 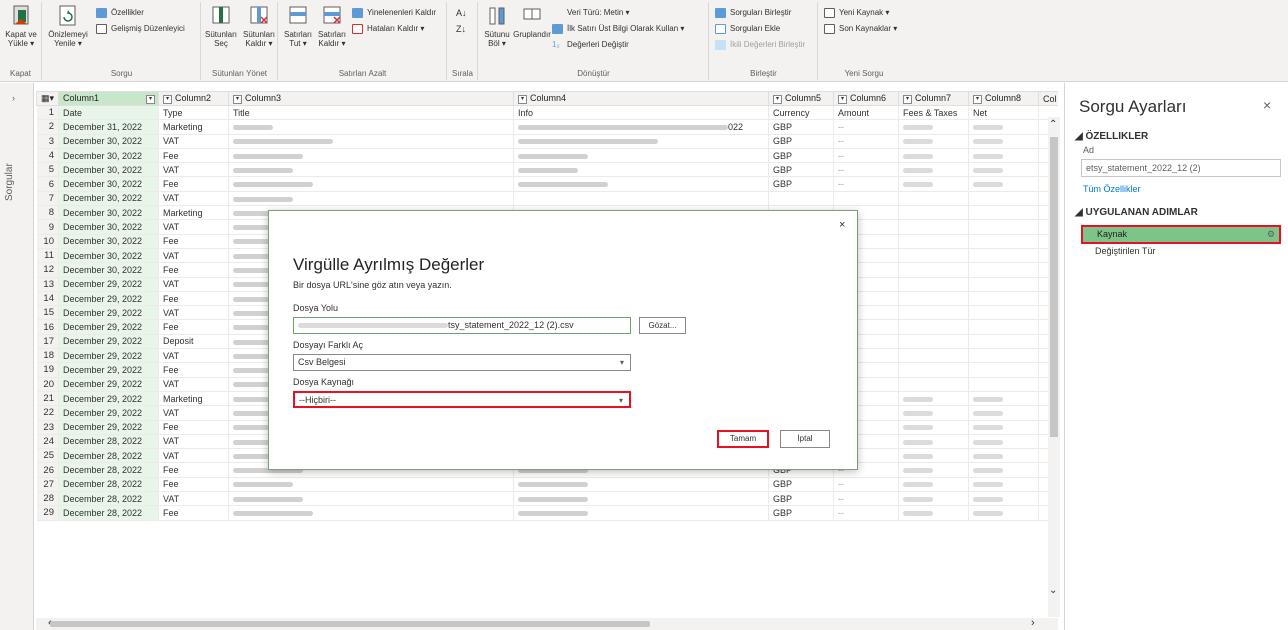 I want to click on group-by-button: Gruplandır, so click(x=532, y=21).